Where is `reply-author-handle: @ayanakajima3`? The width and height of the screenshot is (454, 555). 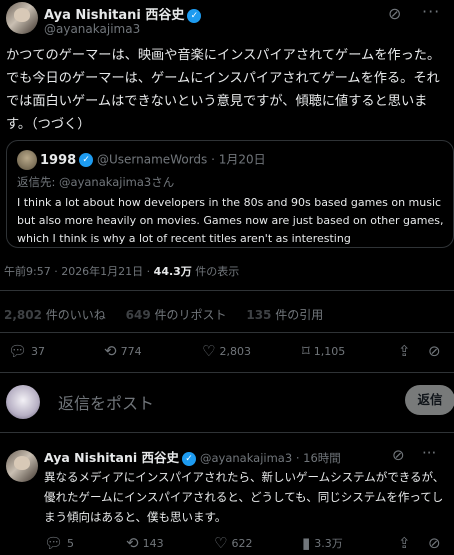
reply-author-handle: @ayanakajima3 is located at coordinates (246, 458).